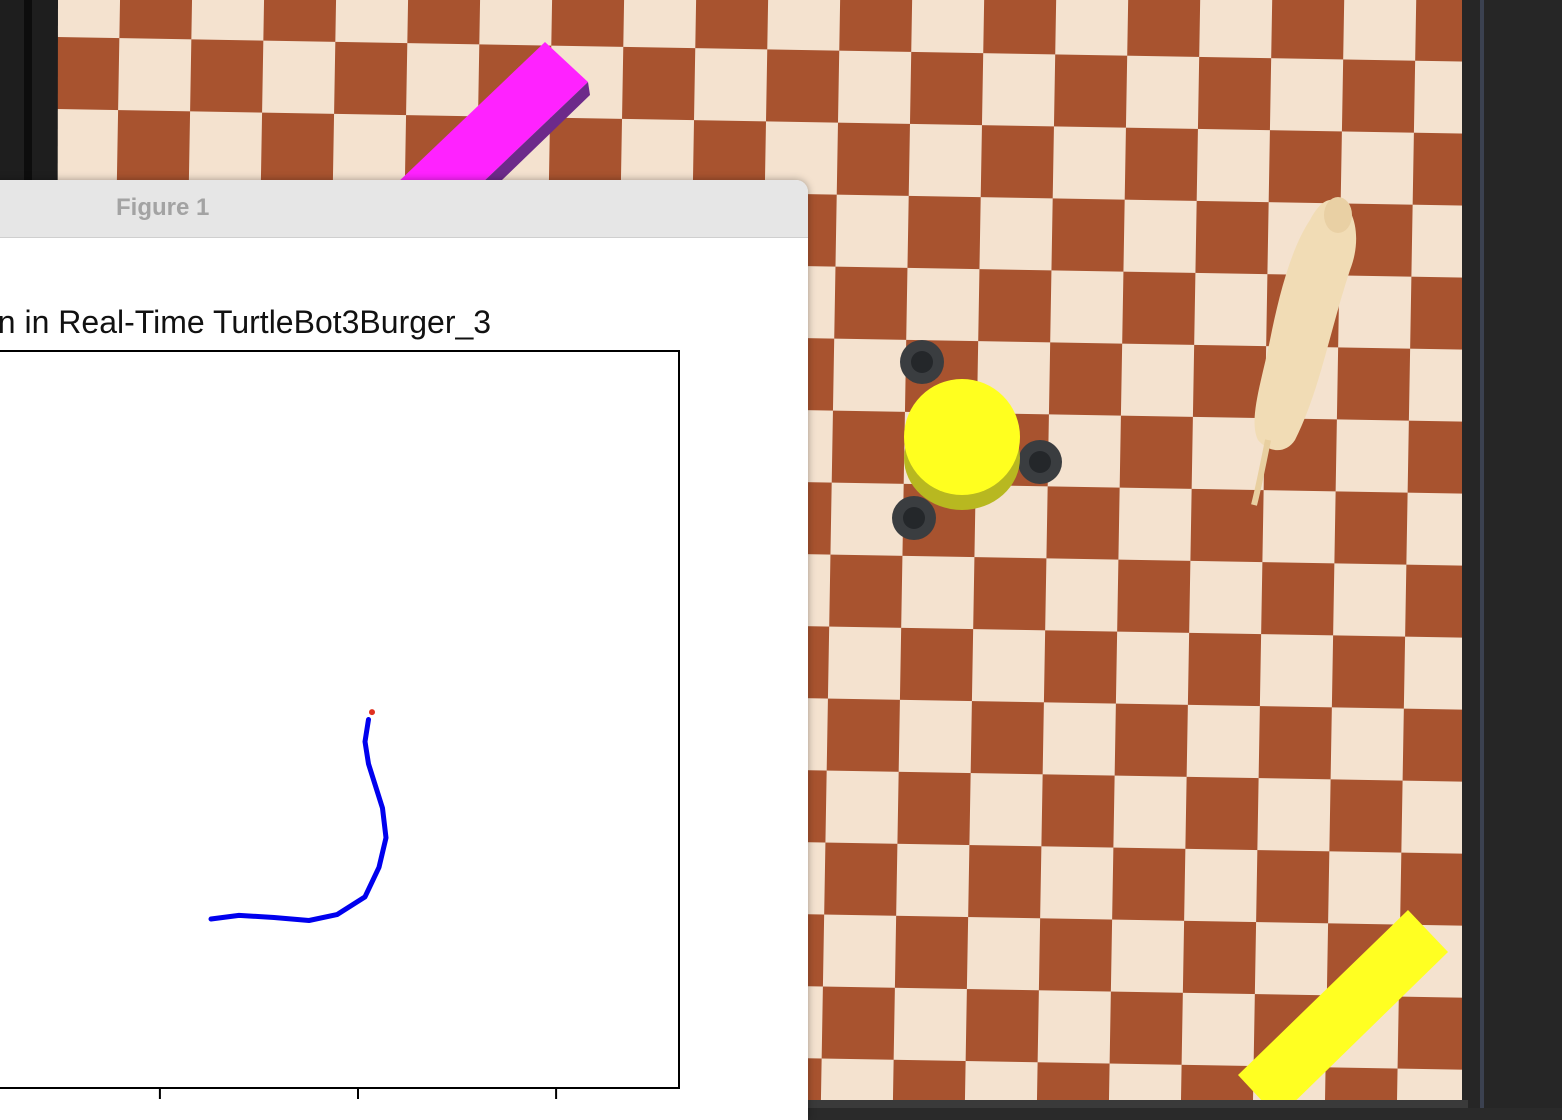  I want to click on plot-area, so click(358, 904).